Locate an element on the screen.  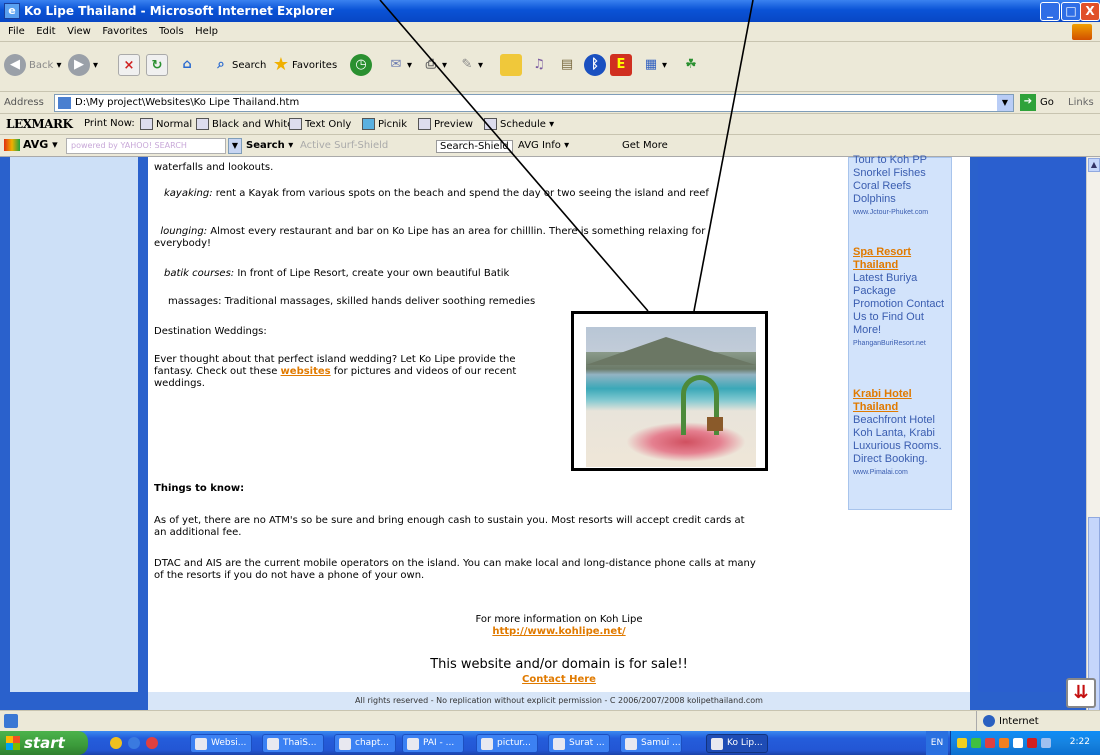
lexmark-logo: LEXMARK is located at coordinates (39, 124).